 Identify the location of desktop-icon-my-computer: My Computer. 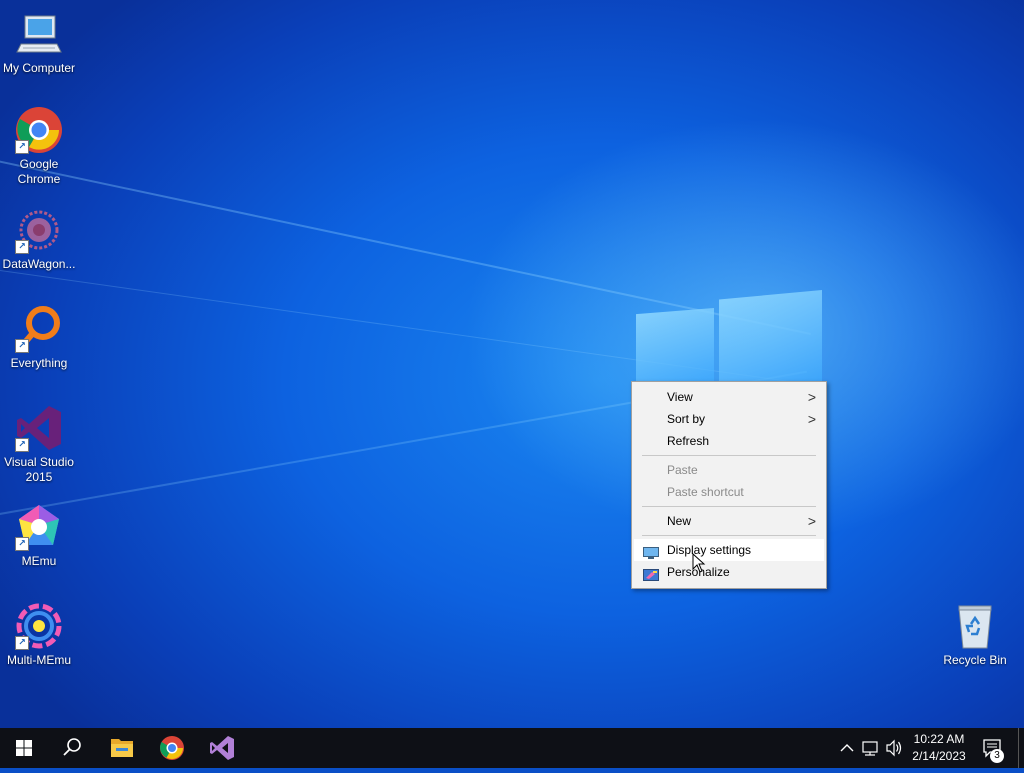
(39, 43).